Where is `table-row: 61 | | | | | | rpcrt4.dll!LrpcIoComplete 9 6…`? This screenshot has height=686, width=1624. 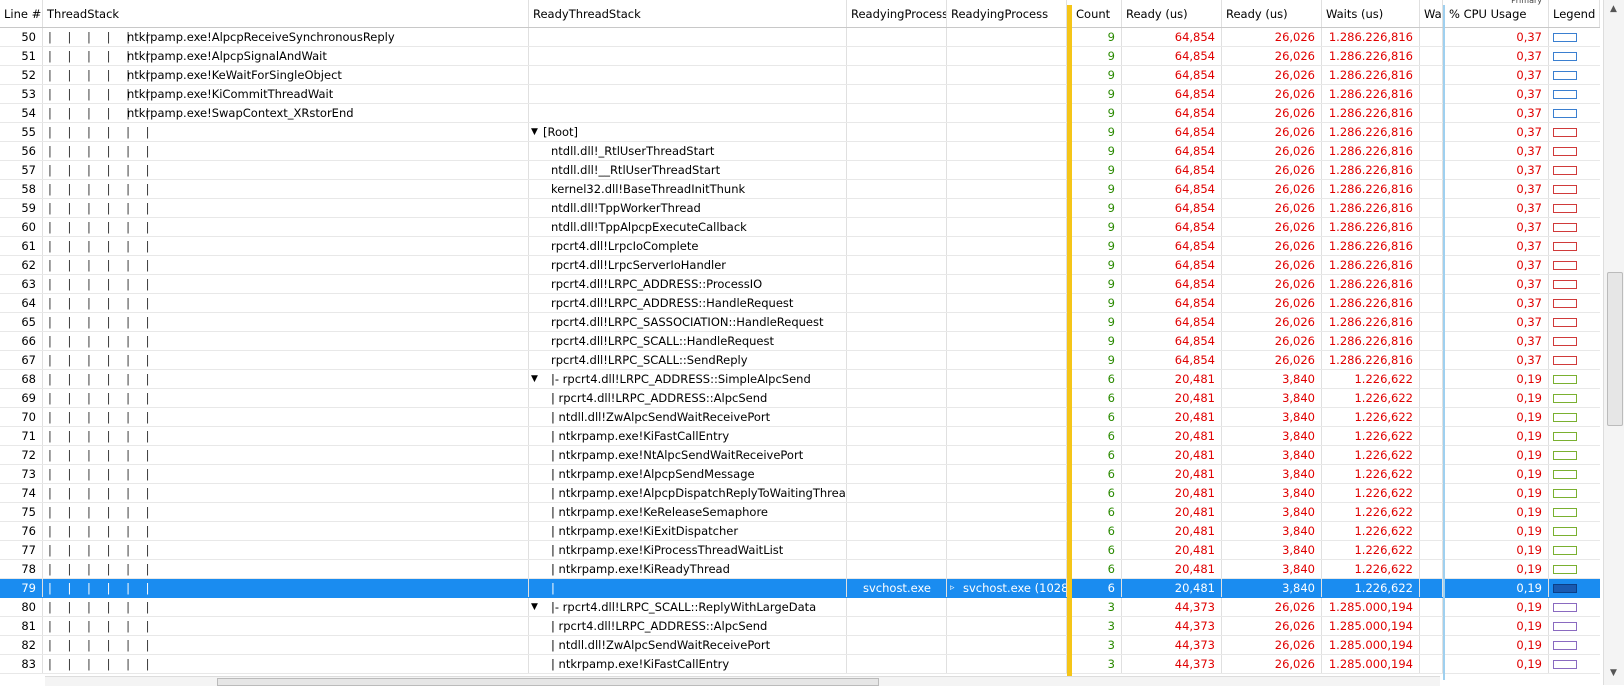 table-row: 61 | | | | | | rpcrt4.dll!LrpcIoComplete 9 6… is located at coordinates (800, 246).